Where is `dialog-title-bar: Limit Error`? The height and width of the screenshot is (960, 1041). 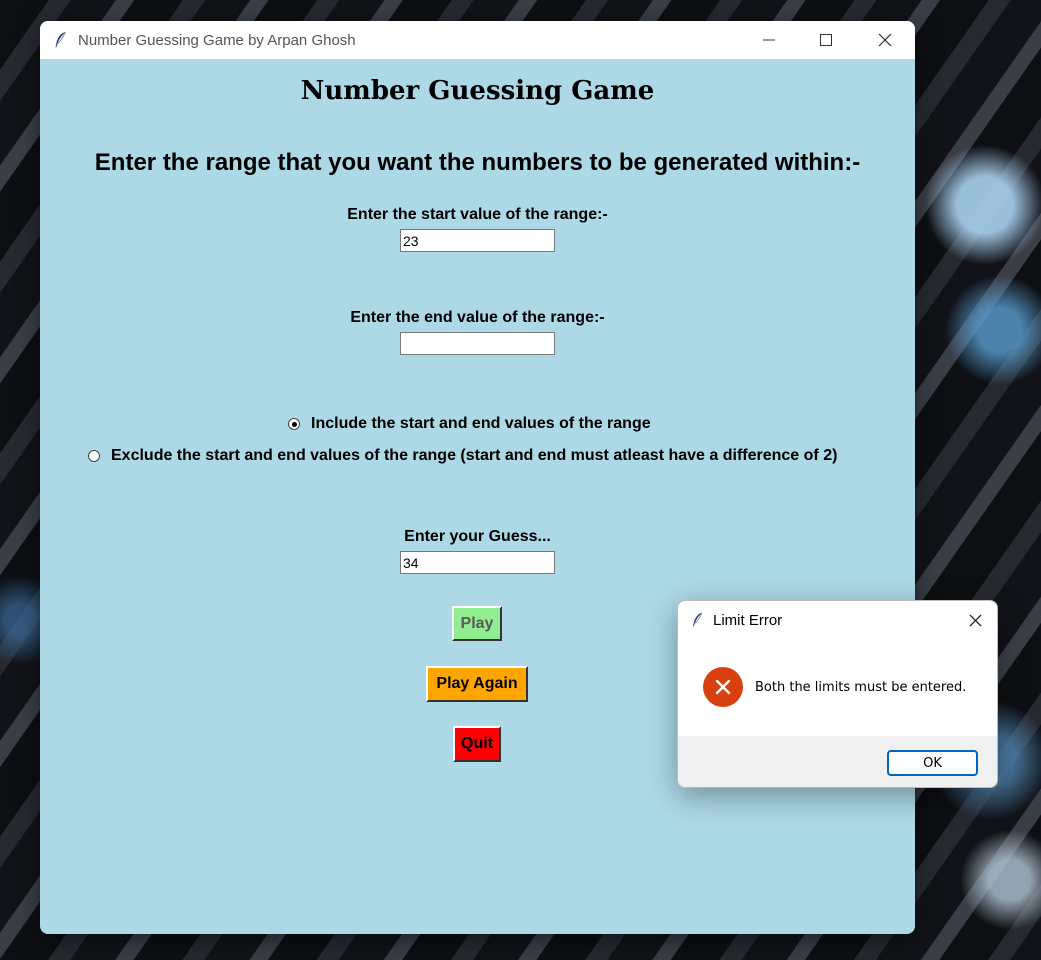 dialog-title-bar: Limit Error is located at coordinates (837, 620).